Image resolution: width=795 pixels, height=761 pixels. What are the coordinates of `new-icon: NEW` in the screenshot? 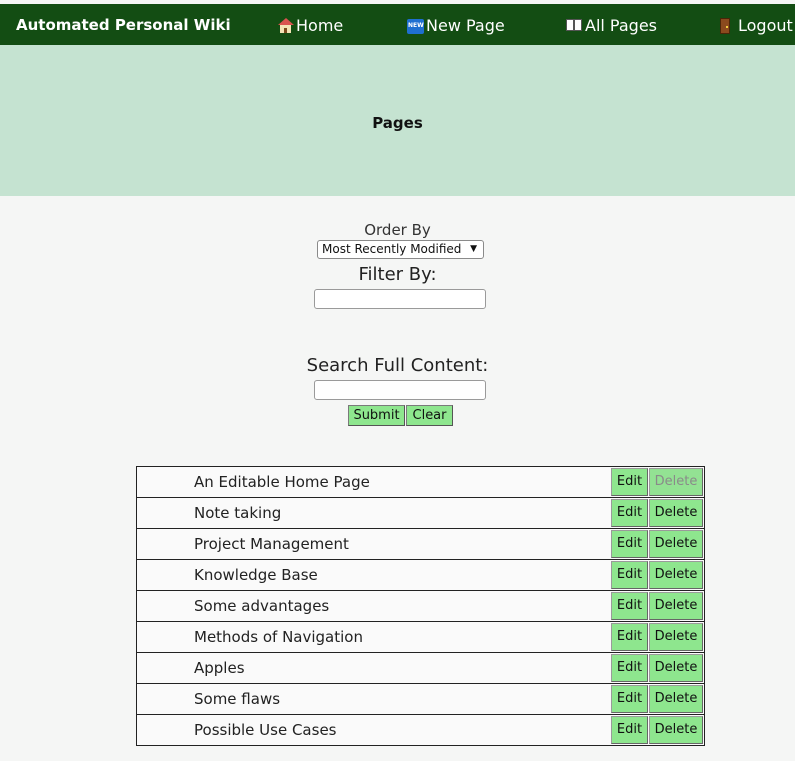 It's located at (415, 26).